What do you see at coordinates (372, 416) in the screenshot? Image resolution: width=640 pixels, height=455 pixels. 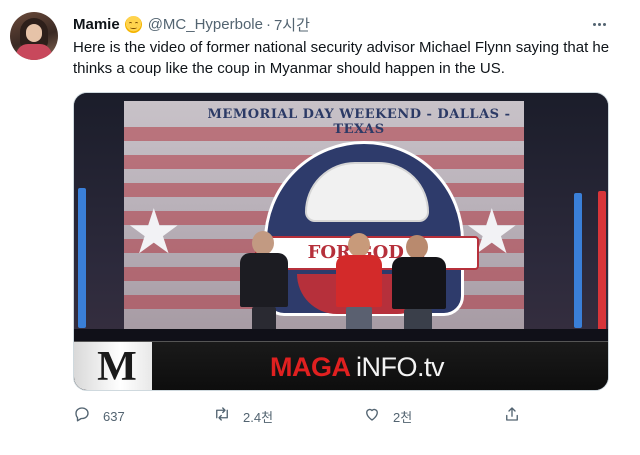 I see `heart-icon` at bounding box center [372, 416].